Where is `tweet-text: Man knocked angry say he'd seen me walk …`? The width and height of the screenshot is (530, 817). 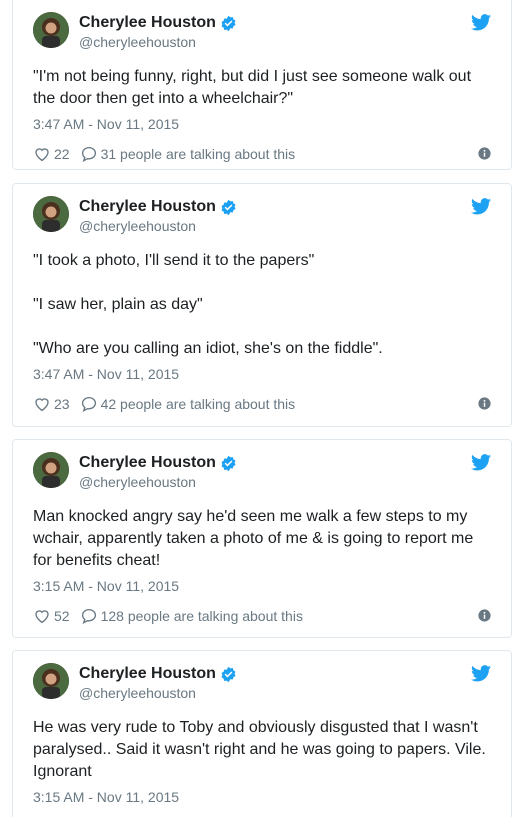
tweet-text: Man knocked angry say he'd seen me walk … is located at coordinates (253, 538).